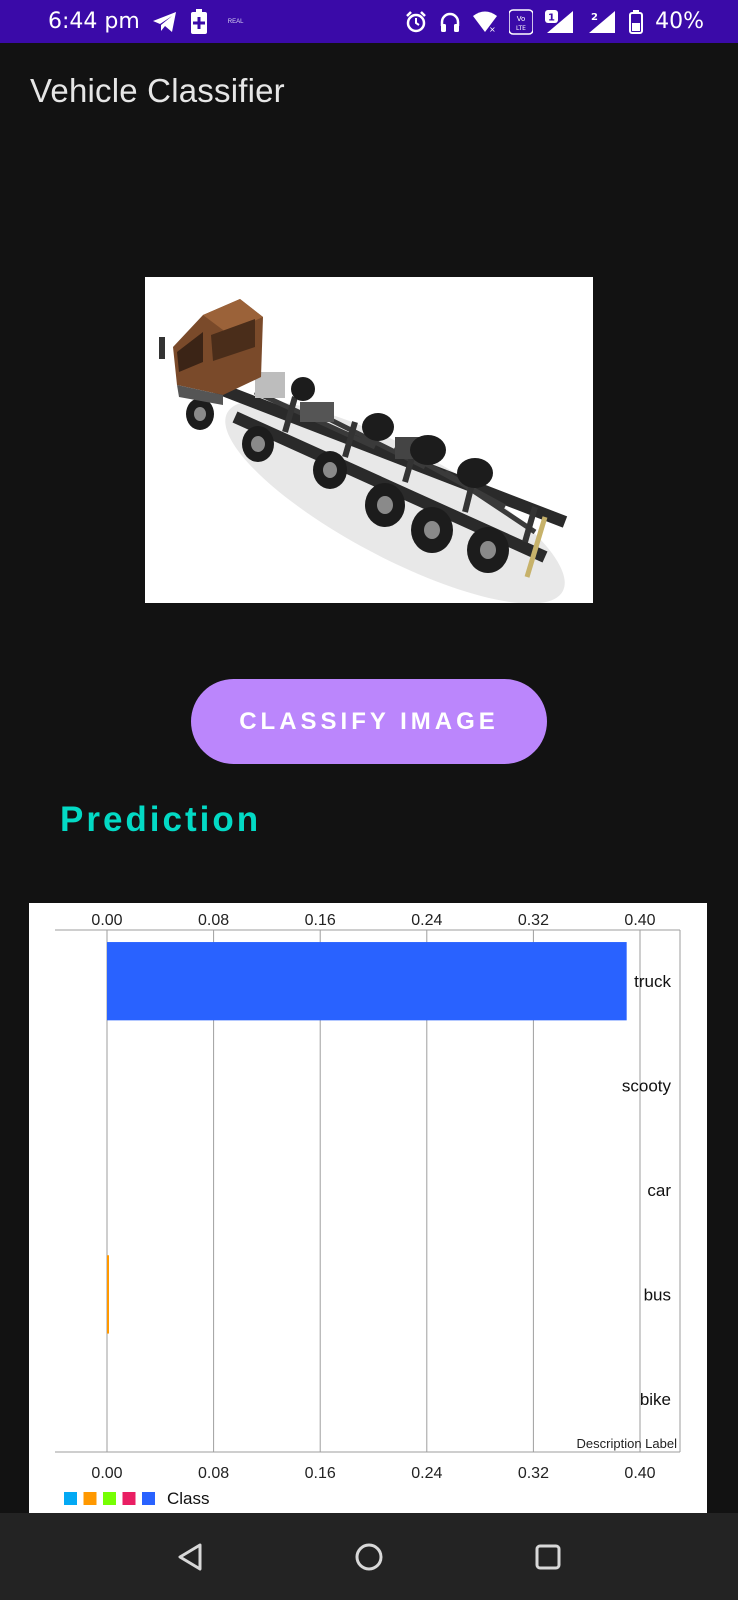 This screenshot has width=738, height=1600. Describe the element at coordinates (594, 17) in the screenshot. I see `svg-text: 2` at that location.